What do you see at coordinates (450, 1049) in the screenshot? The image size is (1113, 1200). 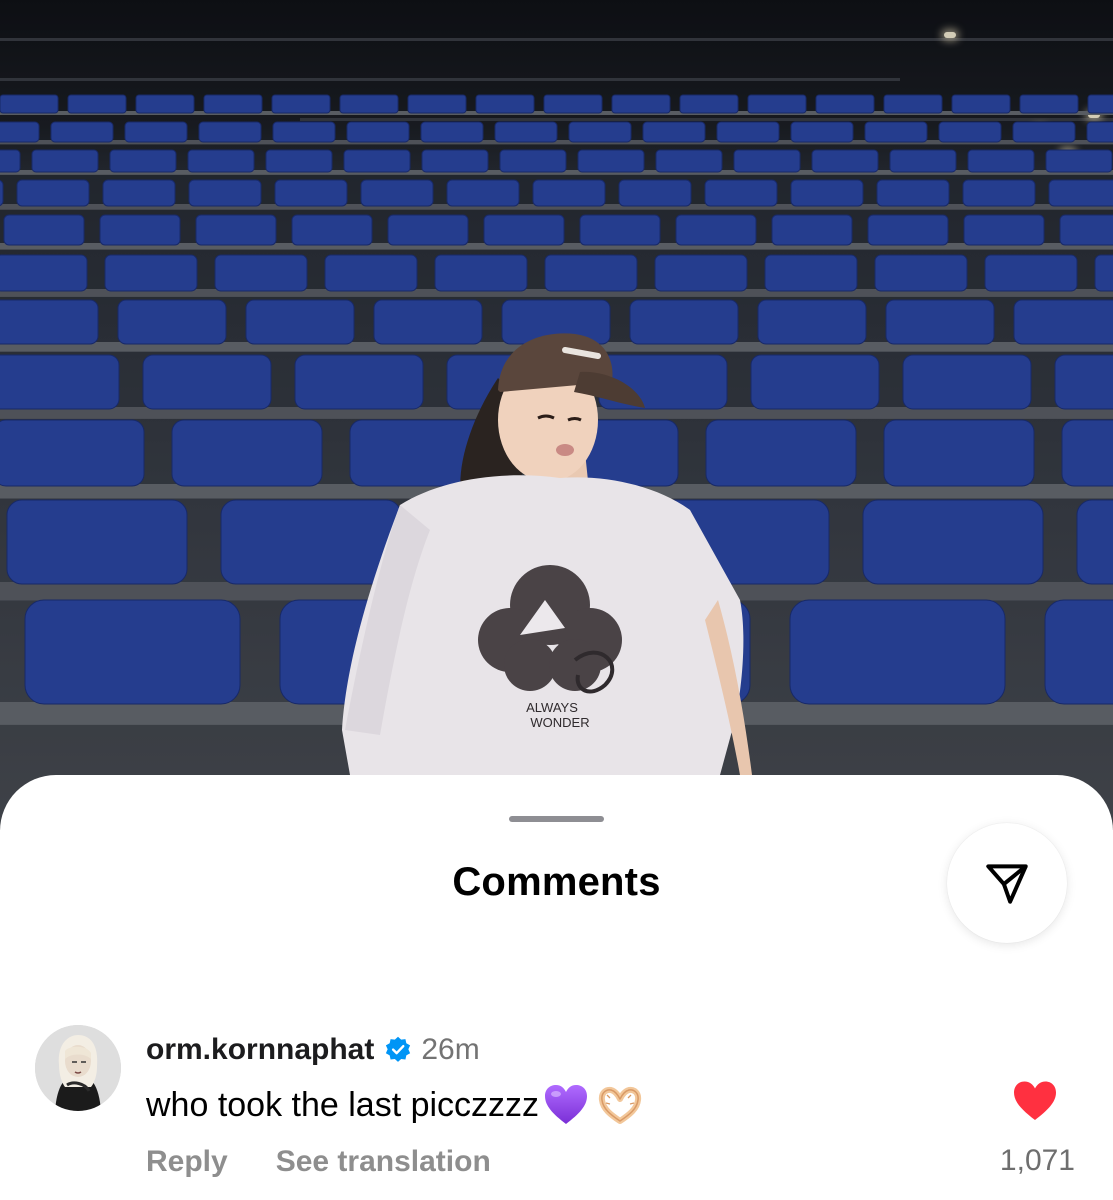 I see `comment-timestamp: 26m` at bounding box center [450, 1049].